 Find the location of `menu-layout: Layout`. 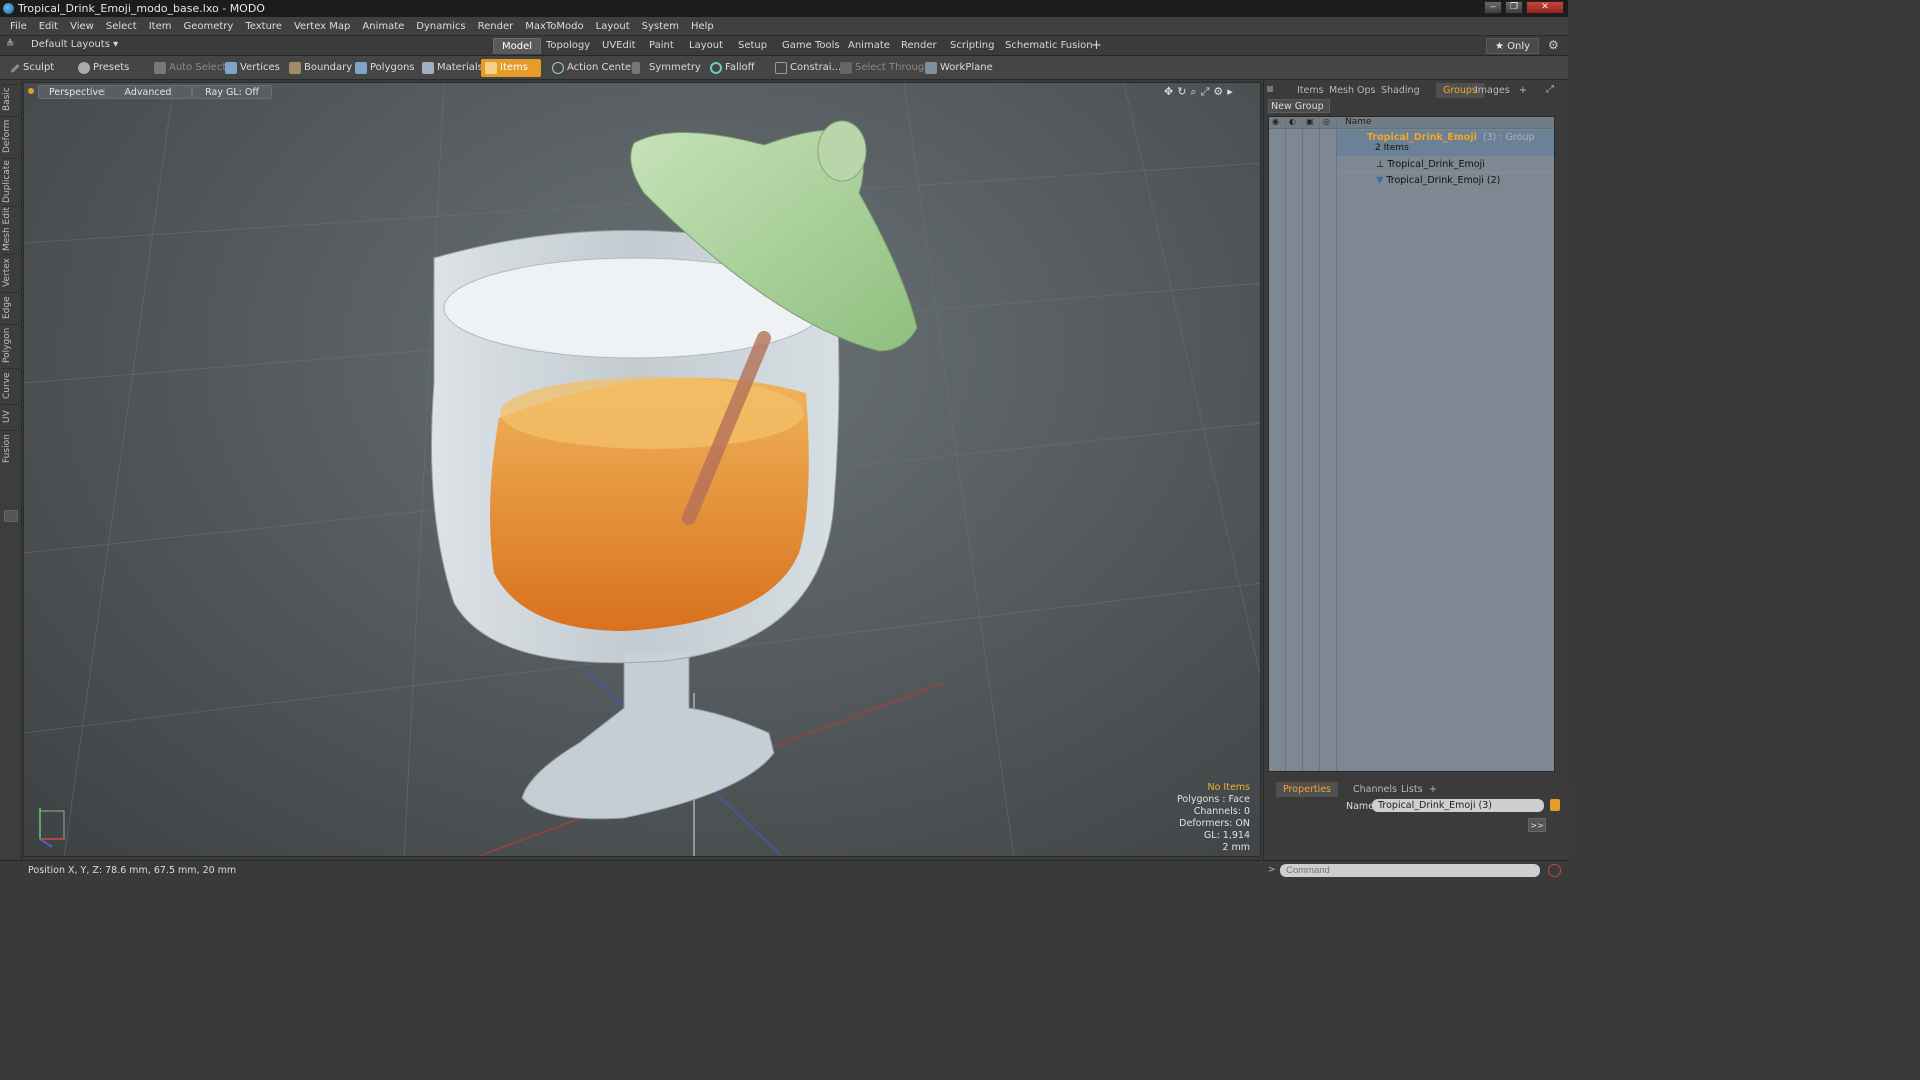

menu-layout: Layout is located at coordinates (613, 26).